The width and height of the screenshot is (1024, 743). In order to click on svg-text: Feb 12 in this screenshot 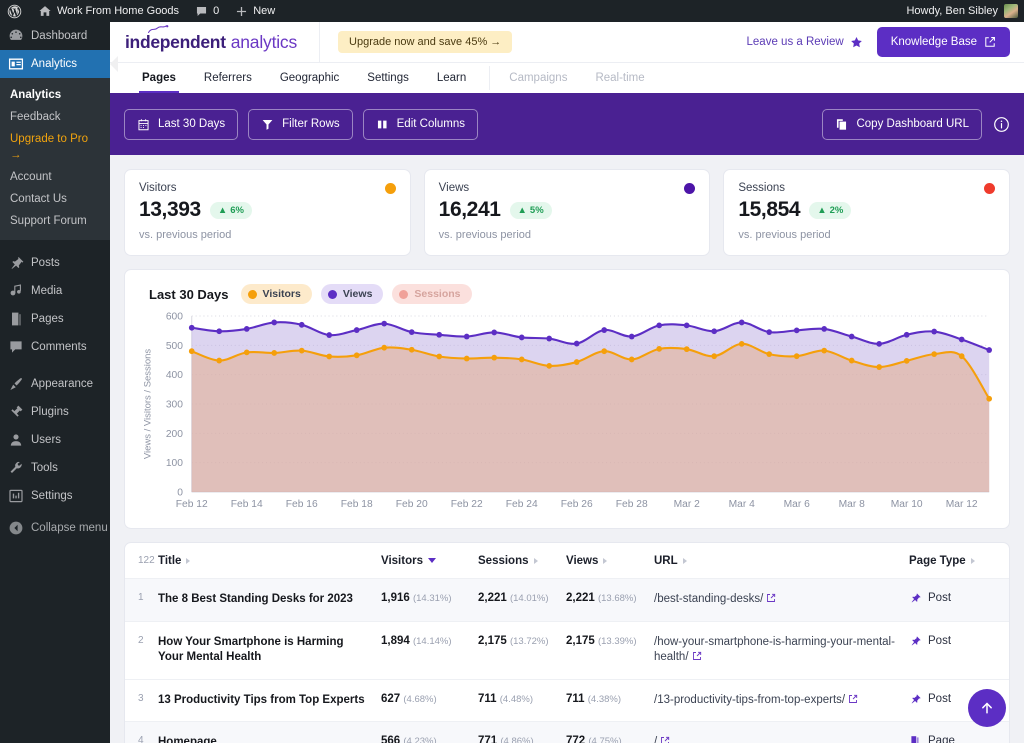, I will do `click(192, 504)`.